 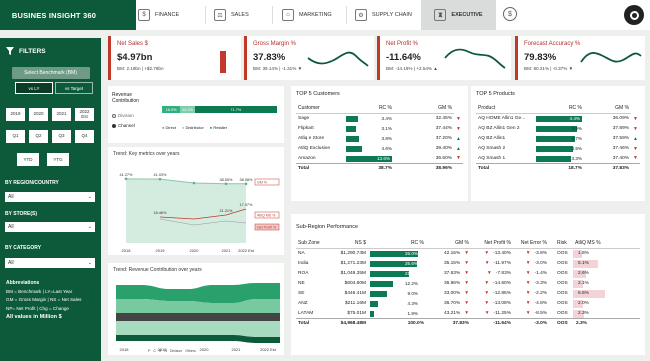 What do you see at coordinates (313, 243) in the screenshot?
I see `col-sub-zone: Sub Zone` at bounding box center [313, 243].